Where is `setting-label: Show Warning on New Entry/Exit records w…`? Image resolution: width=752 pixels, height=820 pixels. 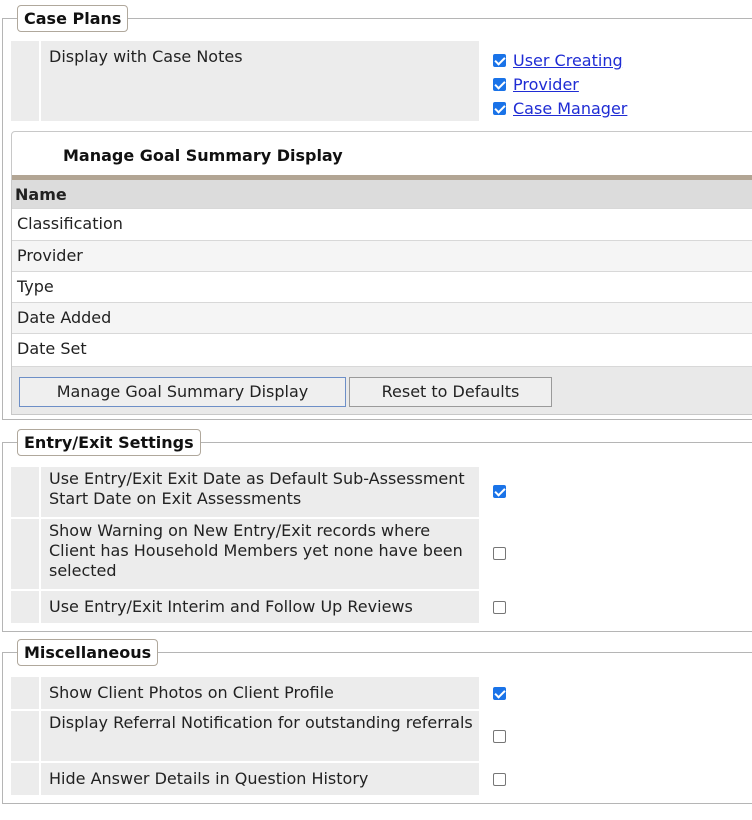
setting-label: Show Warning on New Entry/Exit records w… is located at coordinates (260, 554).